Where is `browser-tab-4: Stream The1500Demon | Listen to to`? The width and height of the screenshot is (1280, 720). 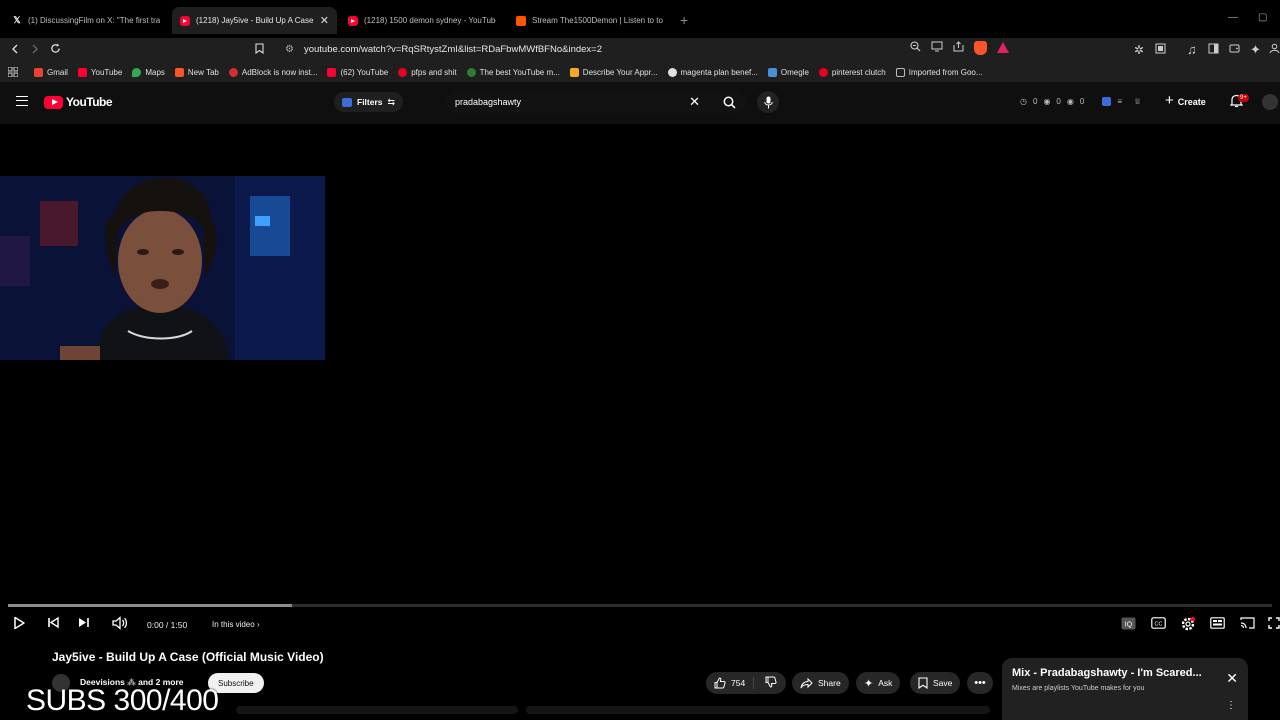
browser-tab-4: Stream The1500Demon | Listen to to is located at coordinates (590, 20).